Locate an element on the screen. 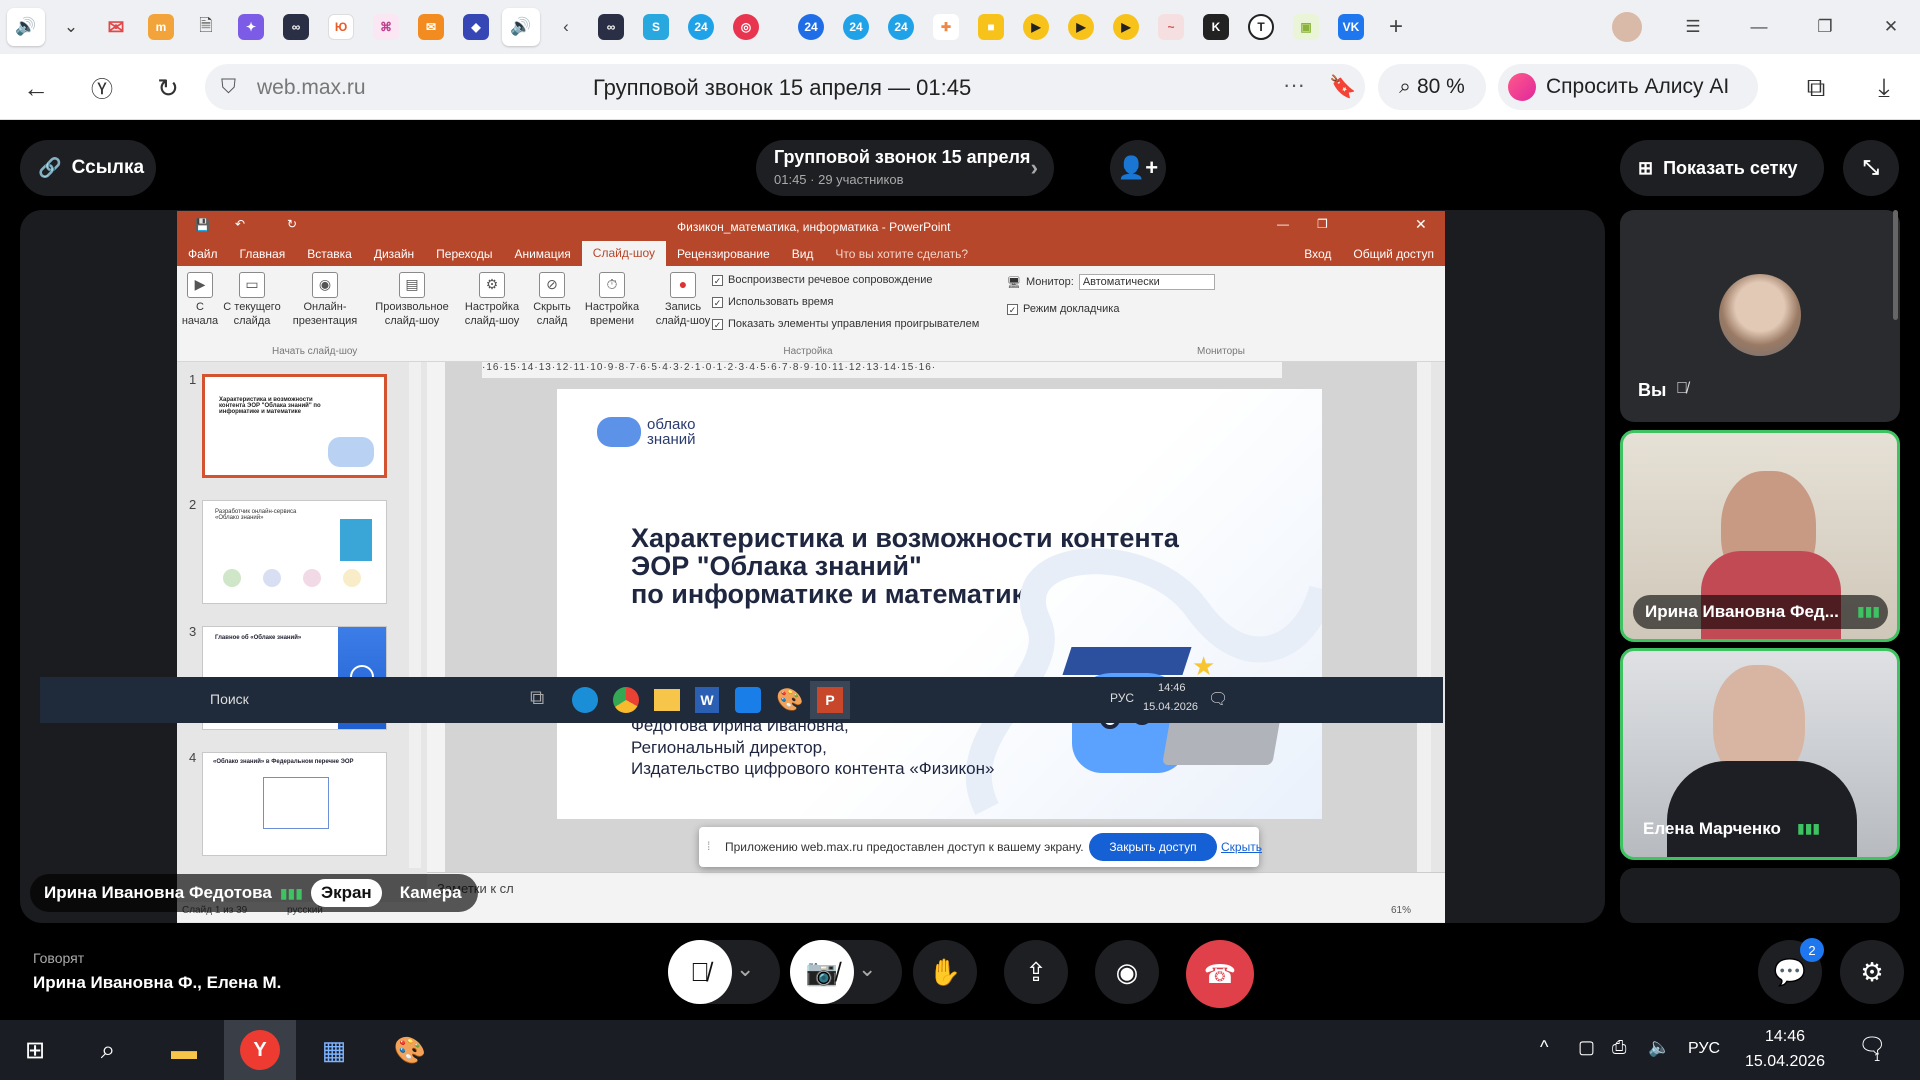 The width and height of the screenshot is (1920, 1080). show-grid-button: ⊞ Показать сетку is located at coordinates (1722, 168).